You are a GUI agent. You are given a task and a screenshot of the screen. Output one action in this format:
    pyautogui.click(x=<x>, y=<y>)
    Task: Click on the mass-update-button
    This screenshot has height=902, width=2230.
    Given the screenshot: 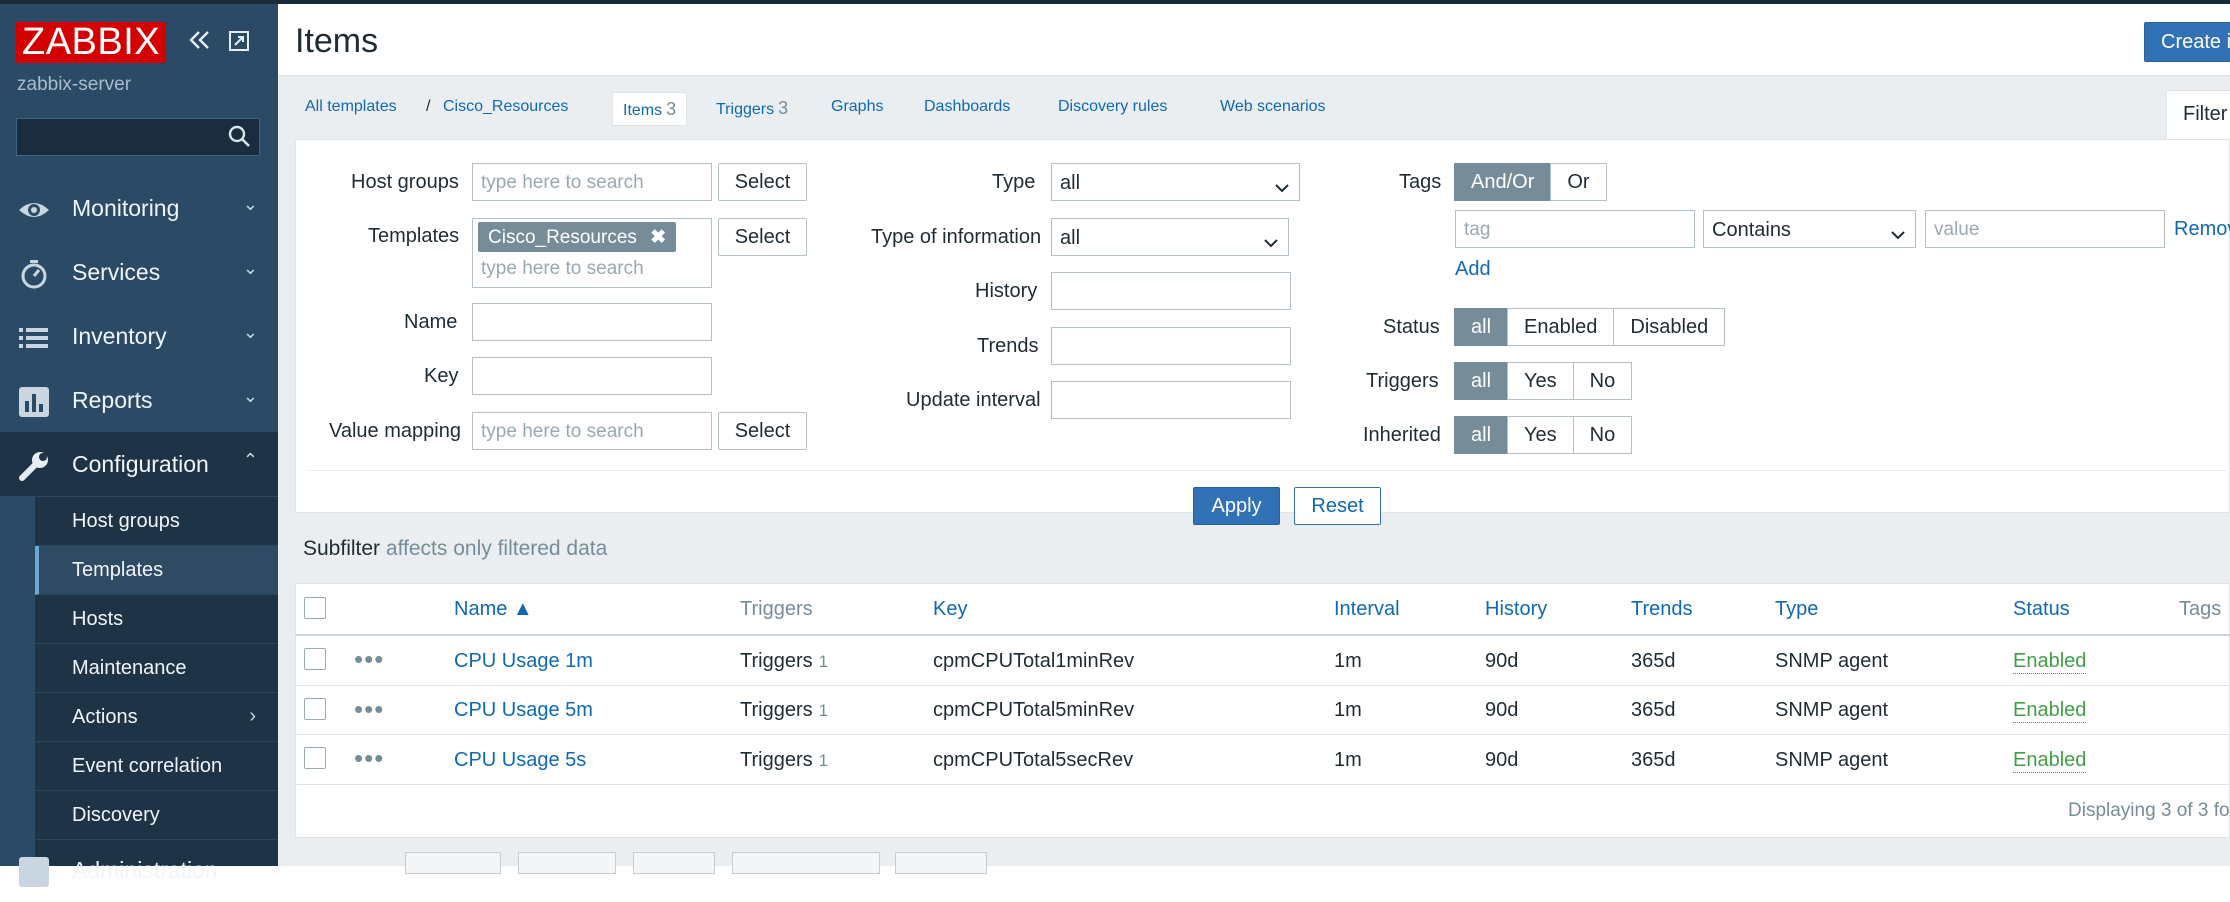 What is the action you would take?
    pyautogui.click(x=806, y=863)
    